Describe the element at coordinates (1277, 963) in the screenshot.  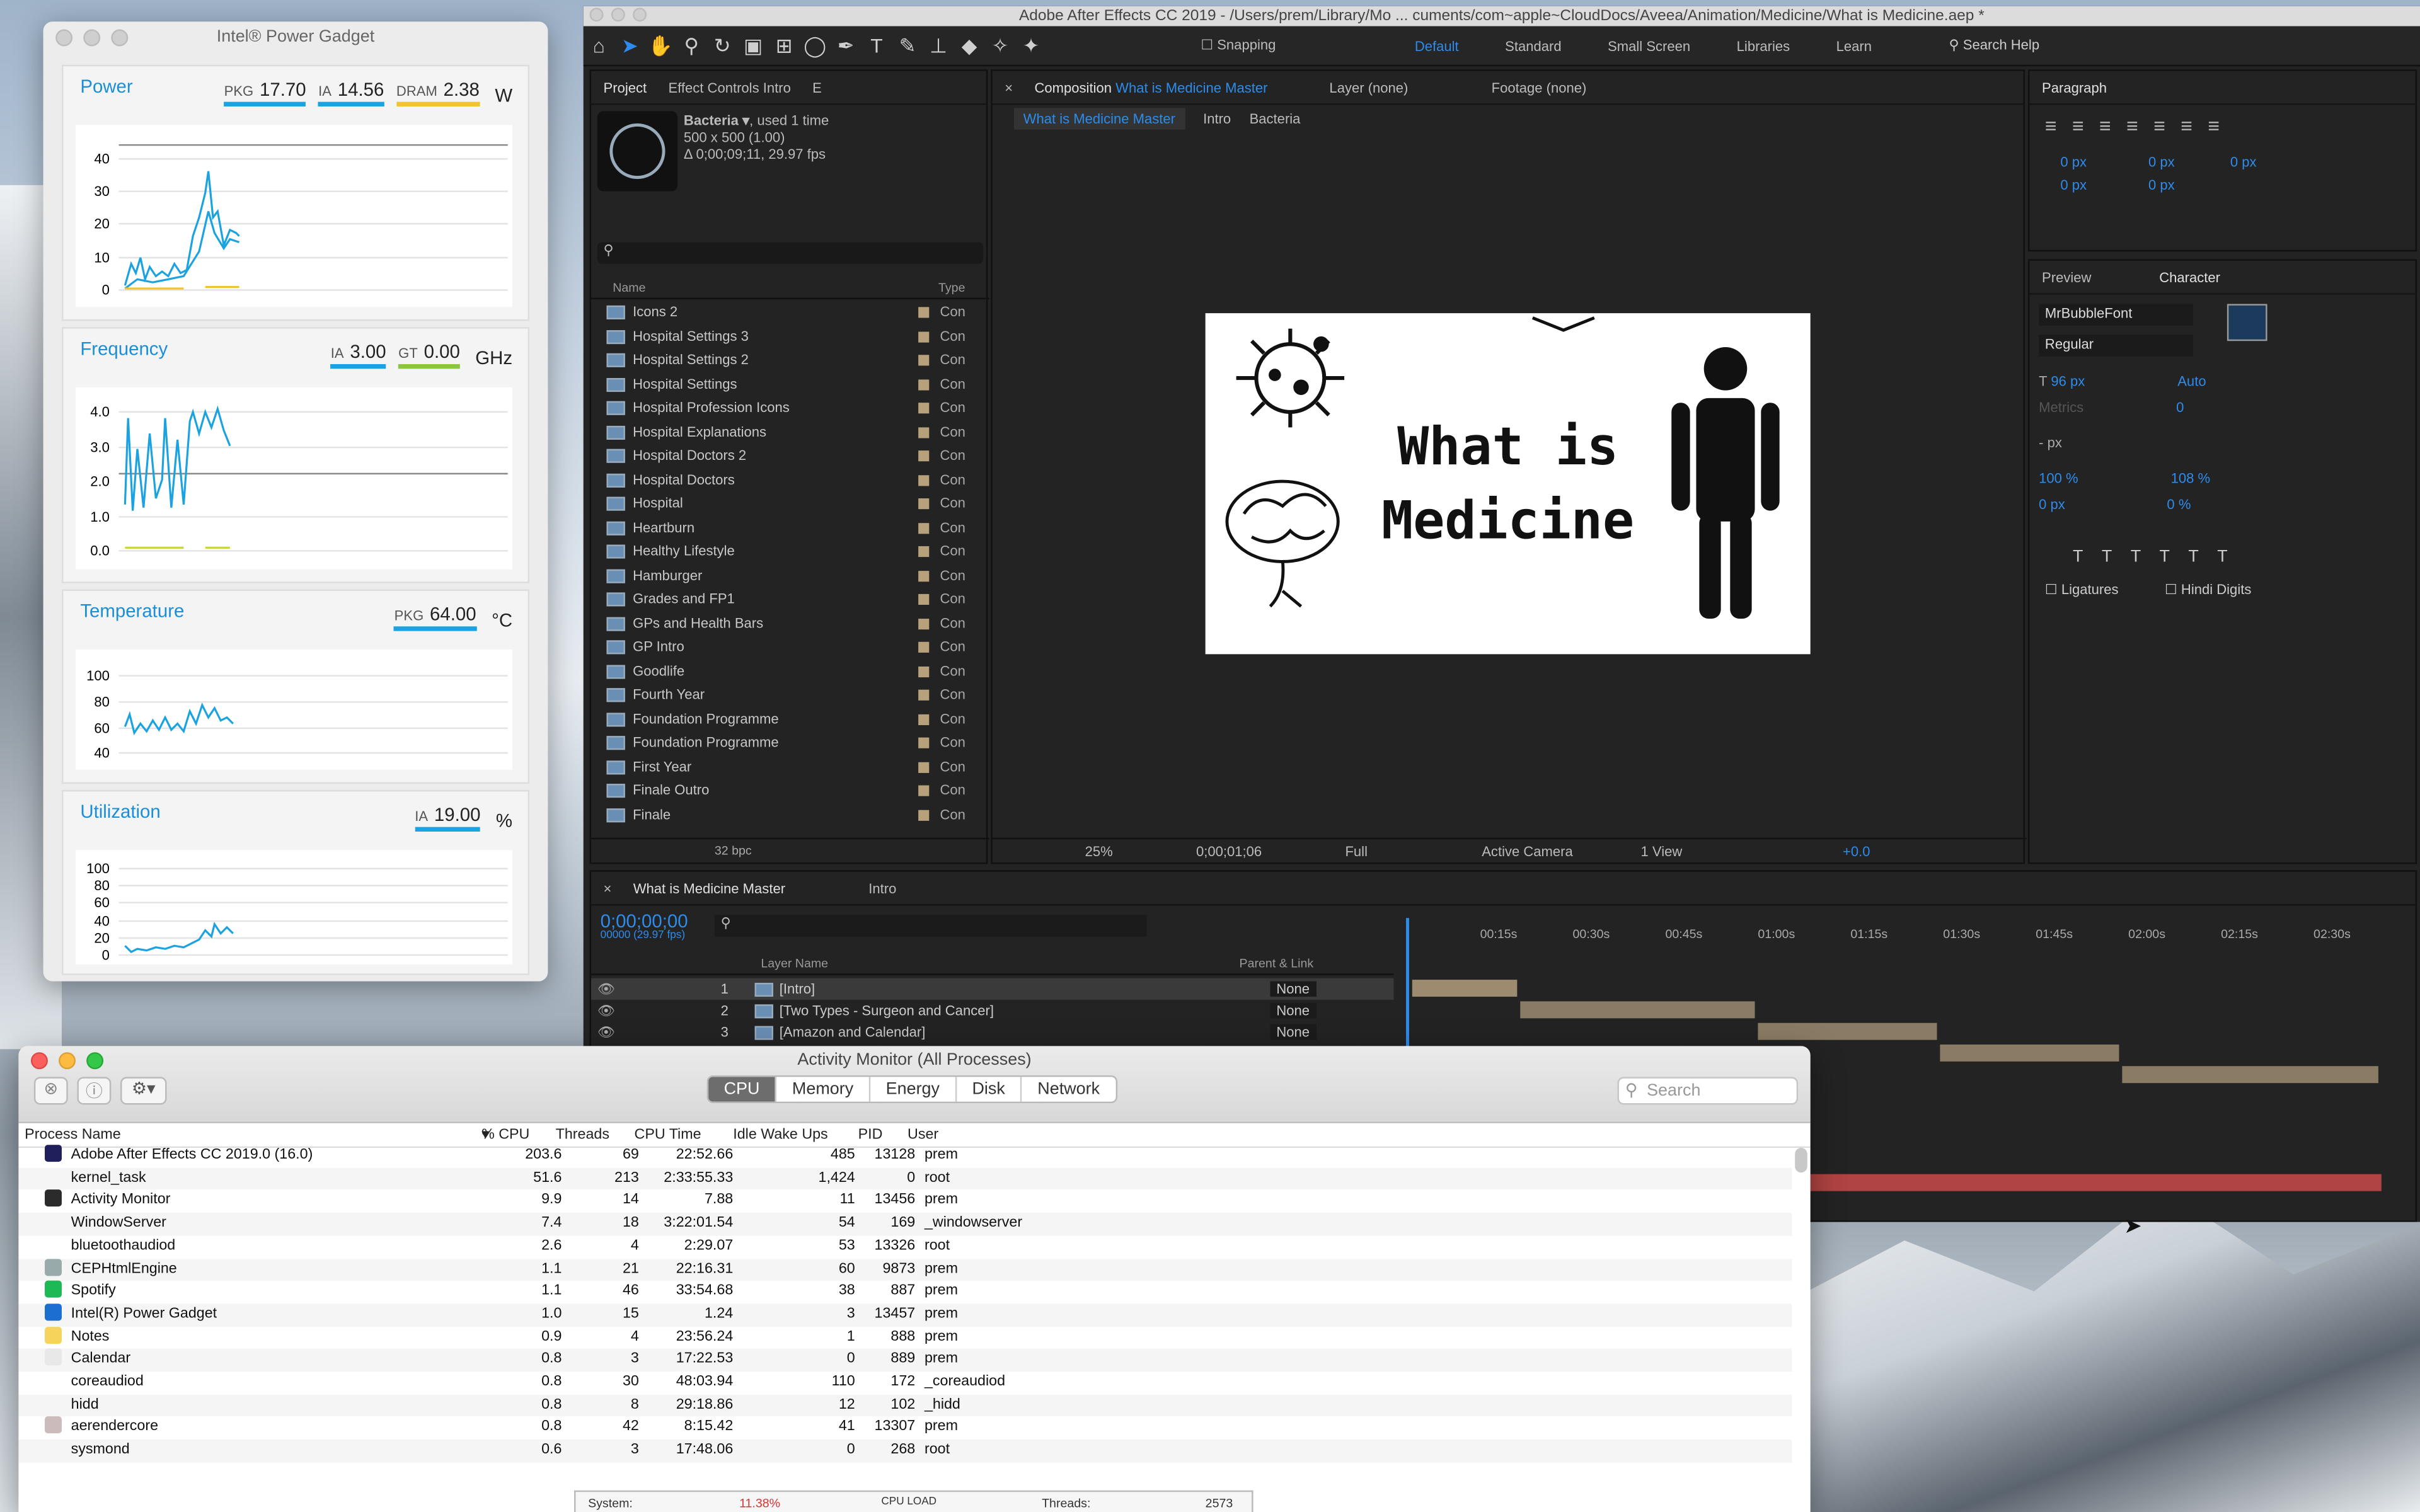
I see `col-parent: Parent & Link` at that location.